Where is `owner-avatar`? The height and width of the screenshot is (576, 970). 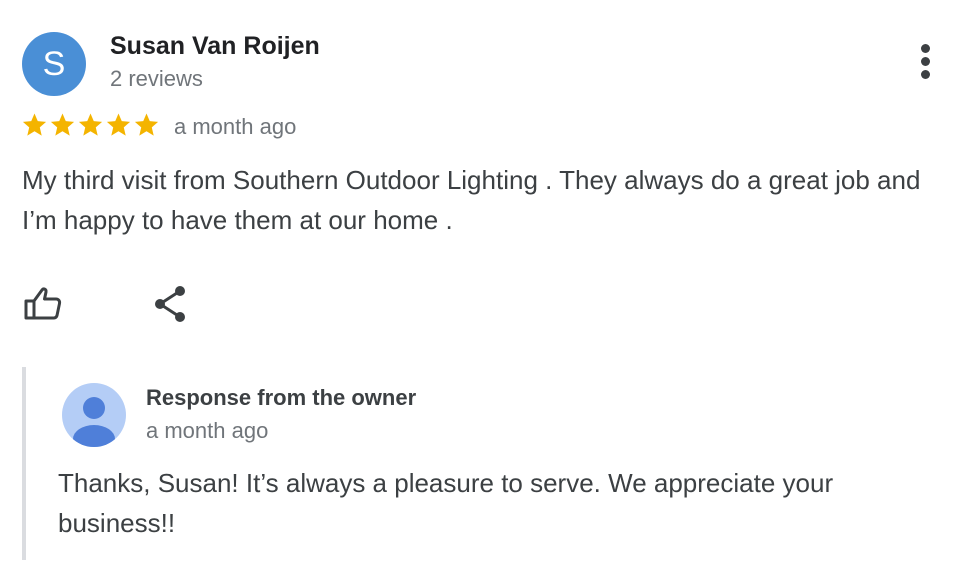
owner-avatar is located at coordinates (94, 415).